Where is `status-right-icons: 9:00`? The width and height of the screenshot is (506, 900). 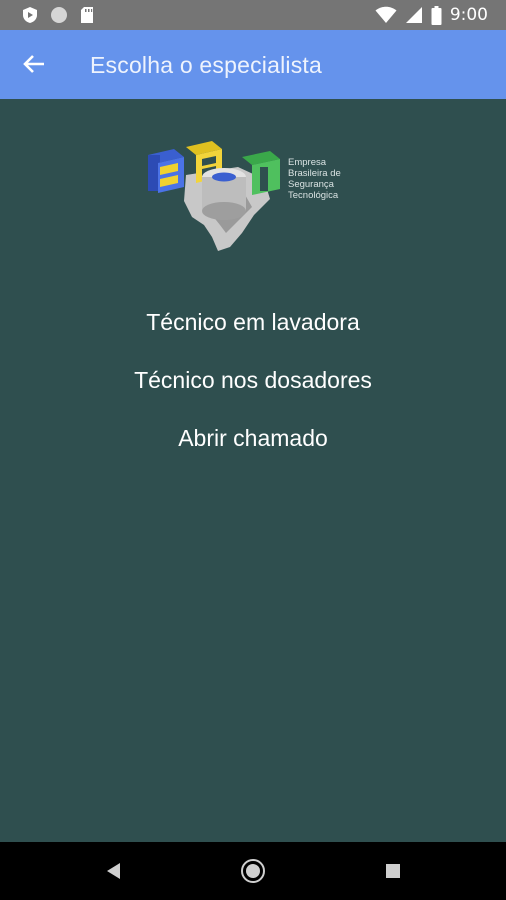 status-right-icons: 9:00 is located at coordinates (431, 15).